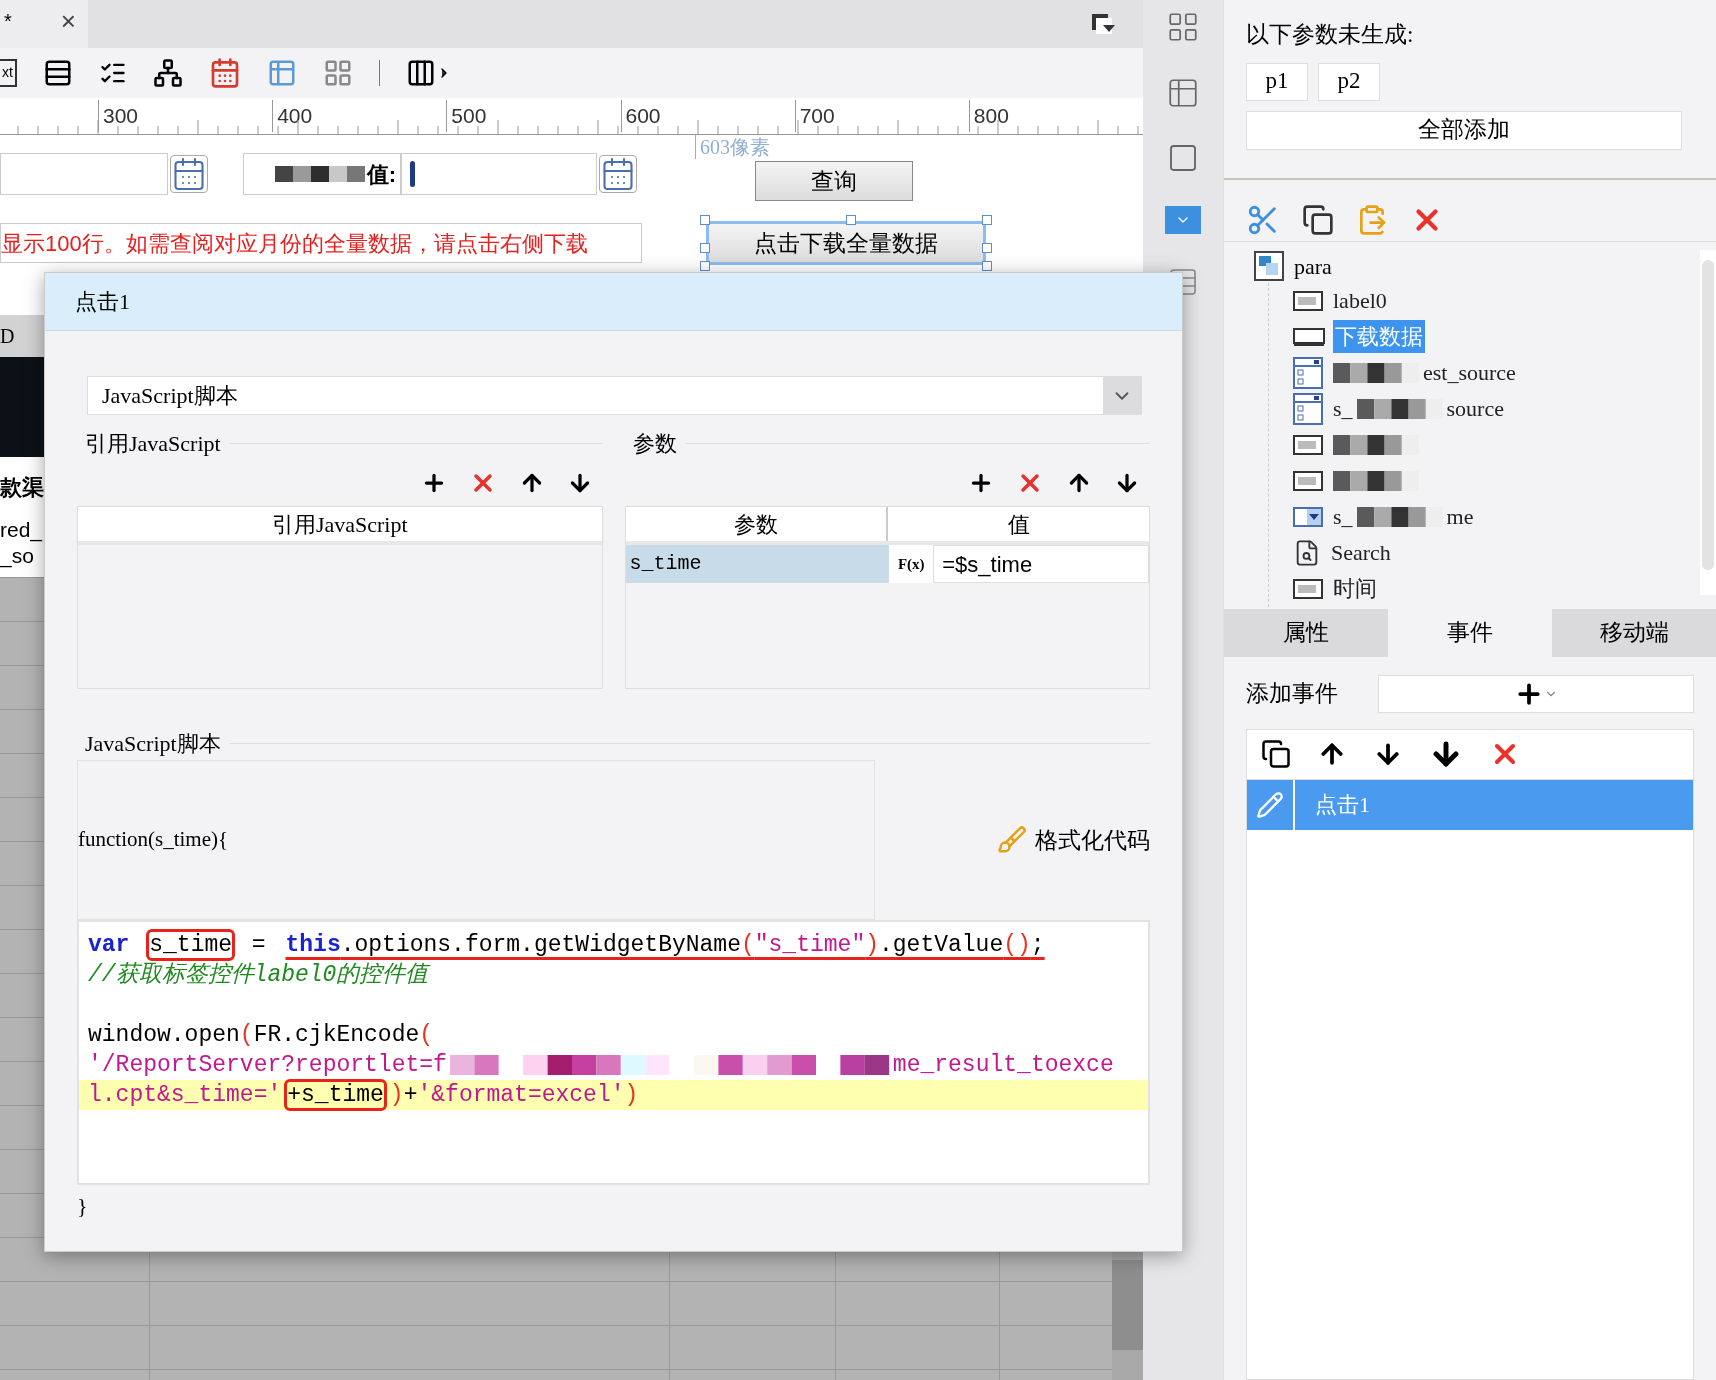  What do you see at coordinates (770, 147) in the screenshot?
I see `guide-label: 603像素` at bounding box center [770, 147].